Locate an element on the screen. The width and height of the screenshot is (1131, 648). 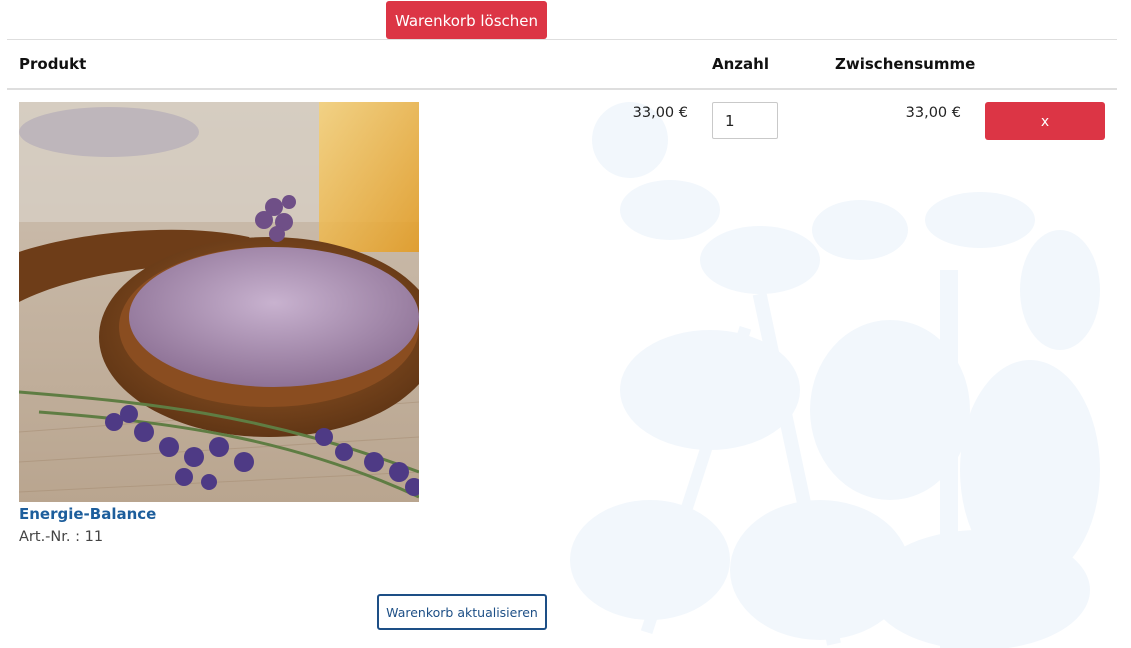
unit-price: 33,00 € is located at coordinates (660, 113).